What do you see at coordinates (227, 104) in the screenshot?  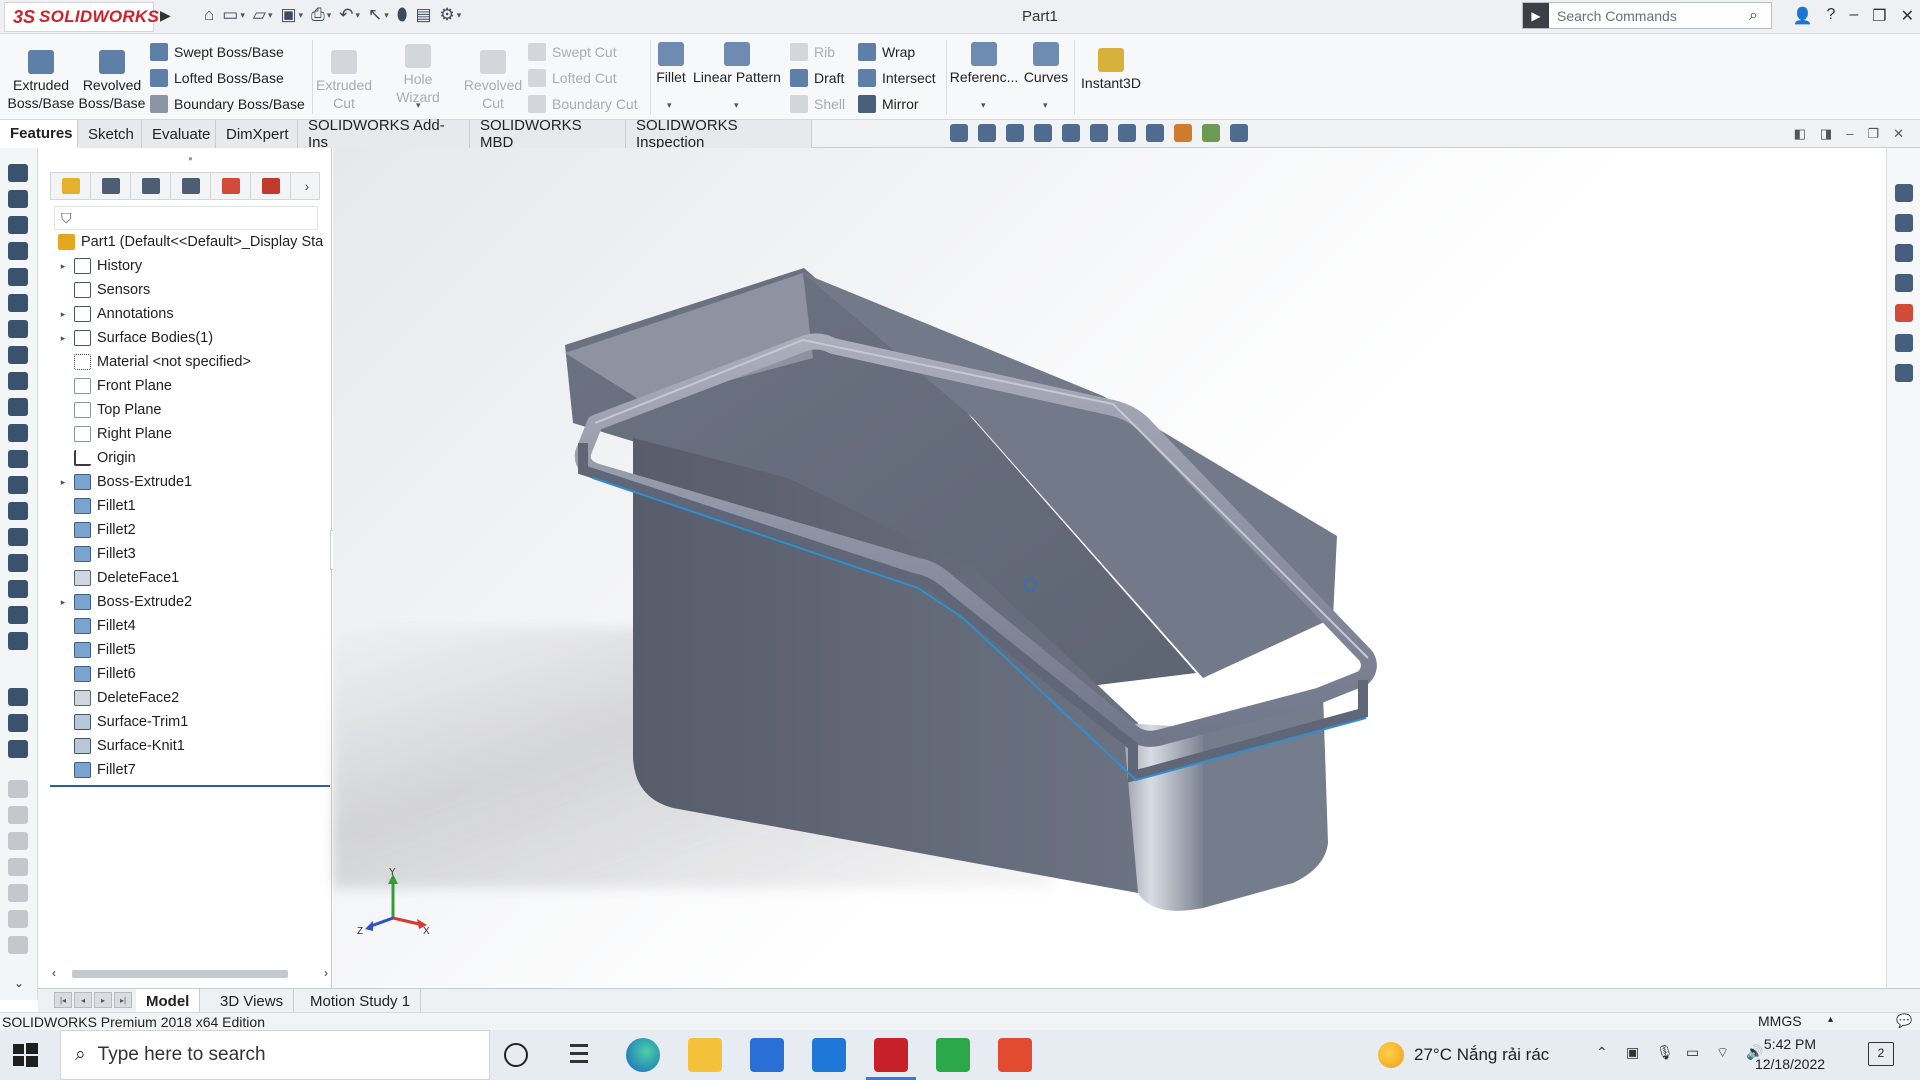 I see `boundary-boss-button: Boundary Boss/Base` at bounding box center [227, 104].